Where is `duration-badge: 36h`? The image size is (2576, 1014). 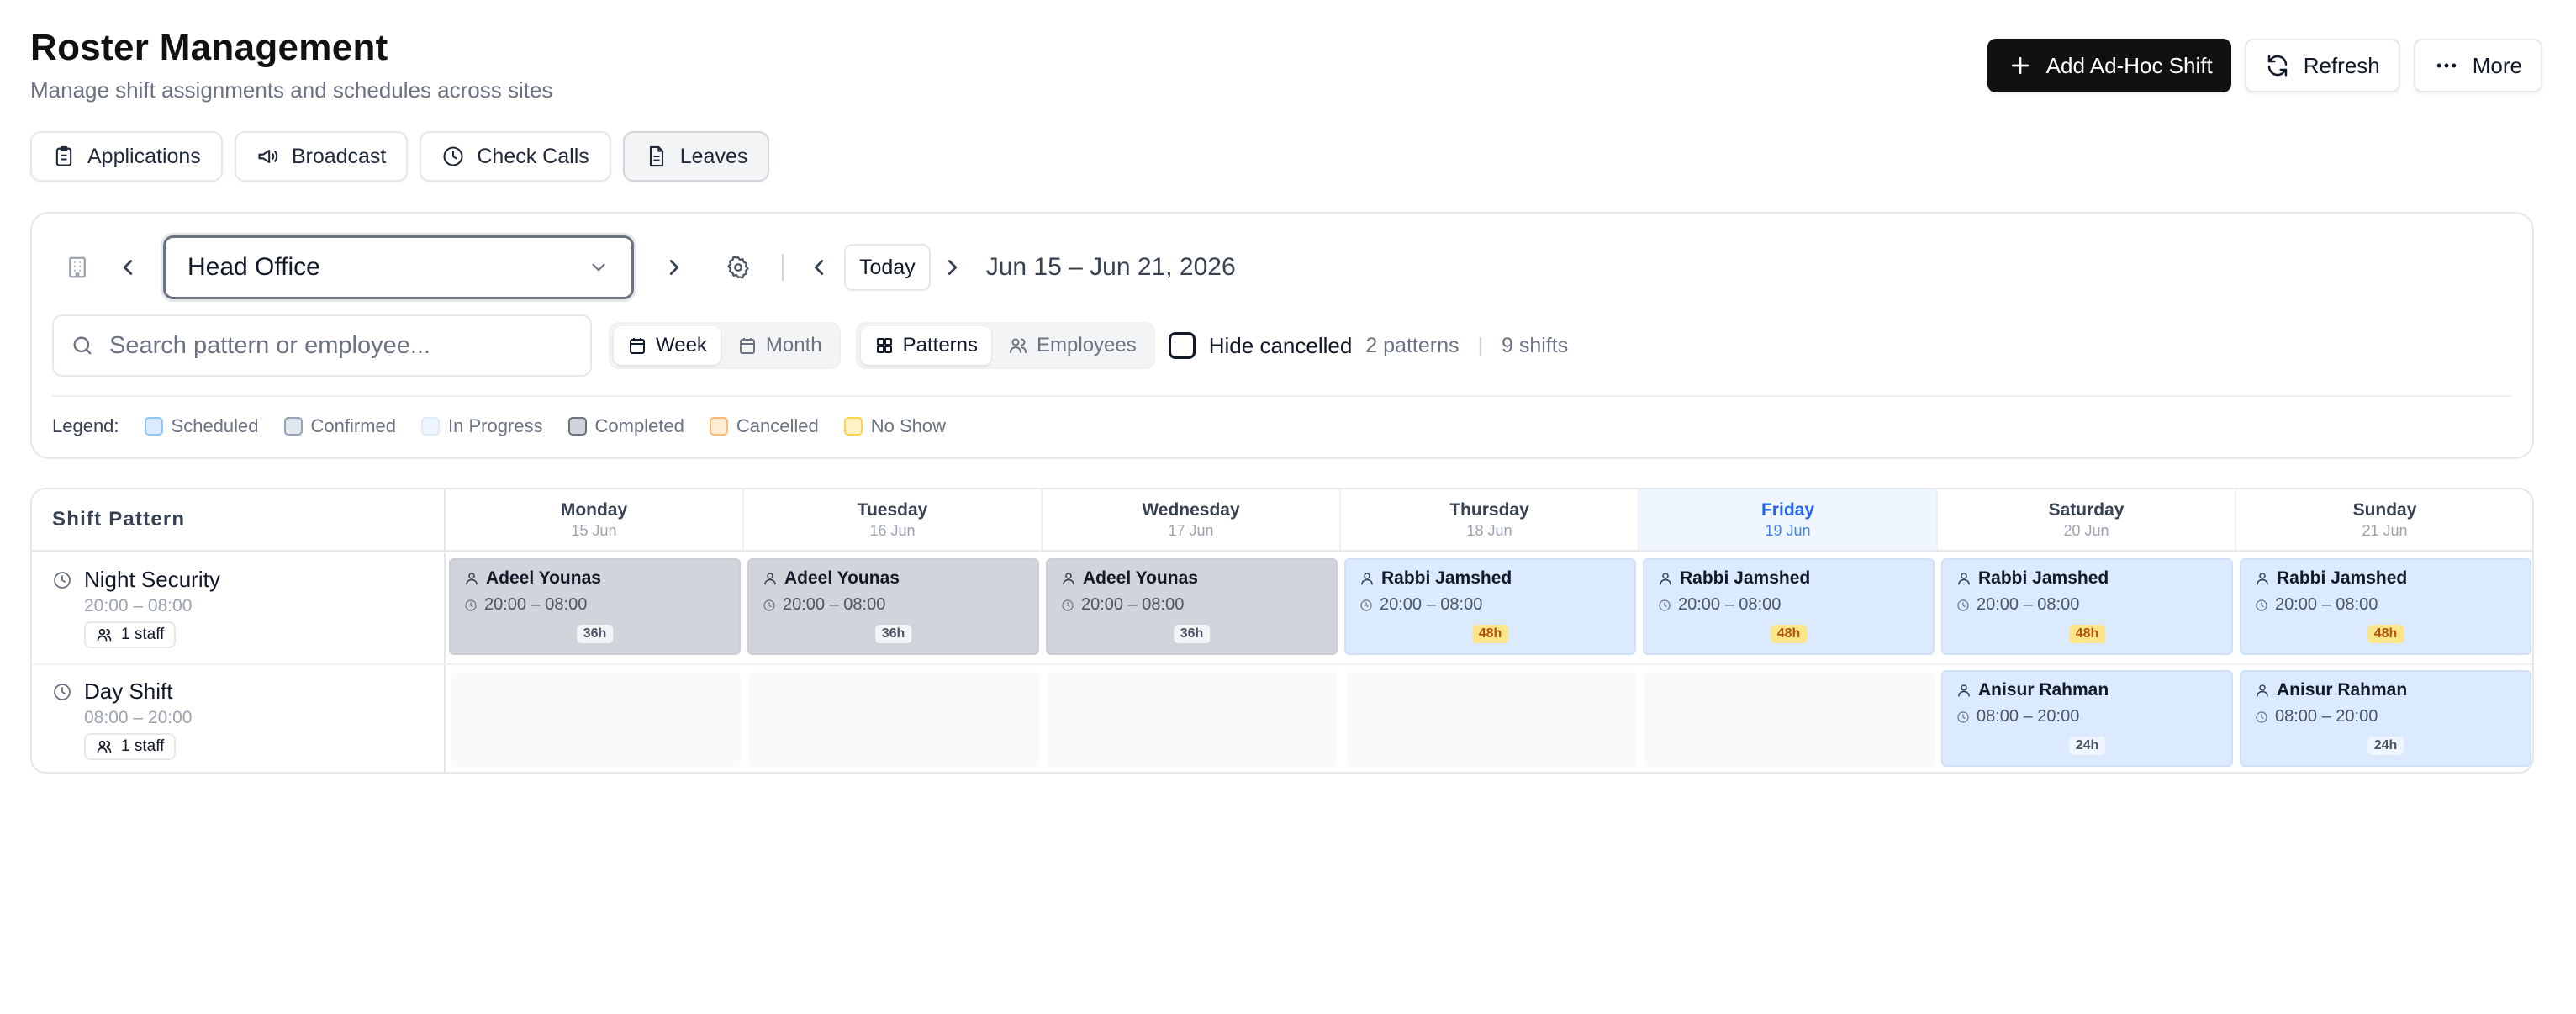
duration-badge: 36h is located at coordinates (893, 634).